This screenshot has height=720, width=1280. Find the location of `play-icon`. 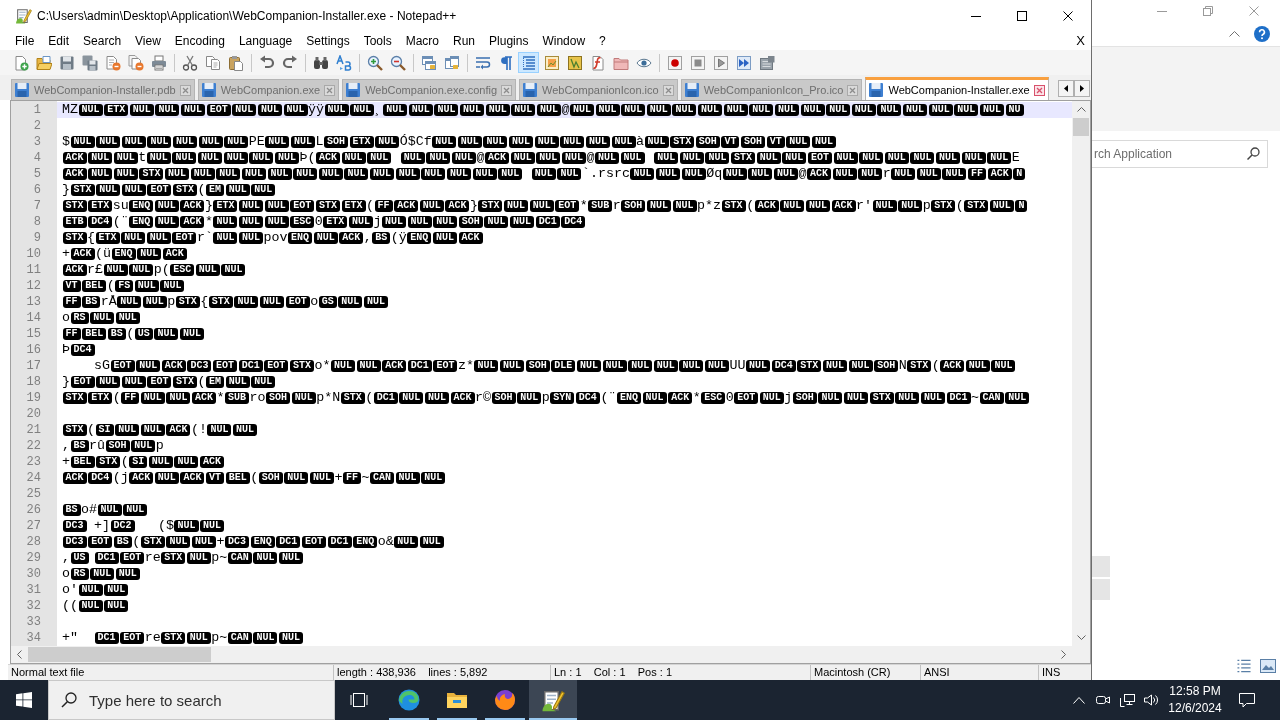

play-icon is located at coordinates (720, 62).